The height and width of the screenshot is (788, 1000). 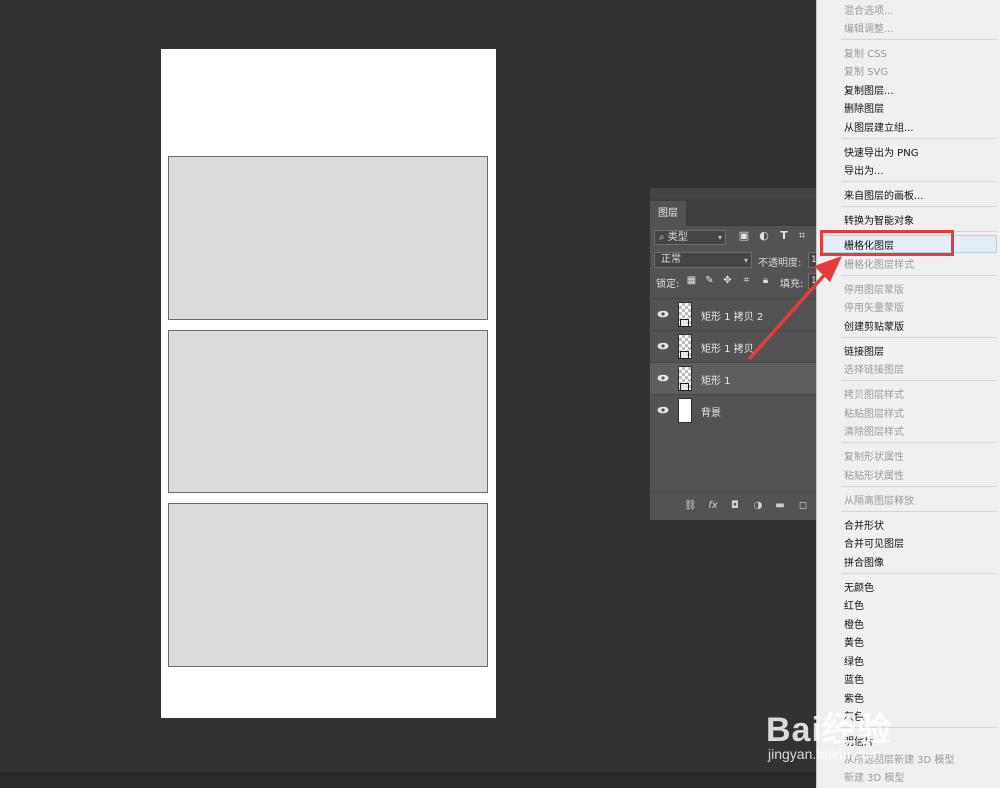 What do you see at coordinates (795, 308) in the screenshot?
I see `annotation-arrow` at bounding box center [795, 308].